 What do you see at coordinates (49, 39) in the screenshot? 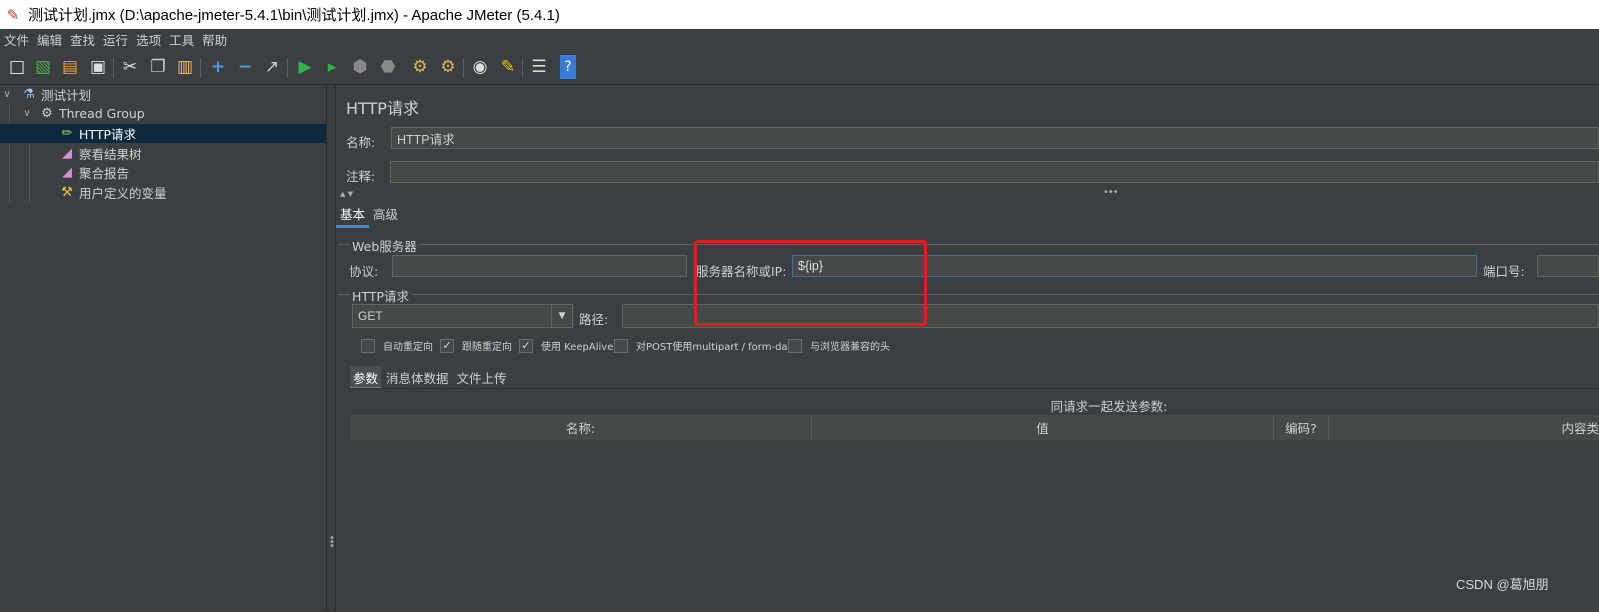
I see `menu-edit: 编辑` at bounding box center [49, 39].